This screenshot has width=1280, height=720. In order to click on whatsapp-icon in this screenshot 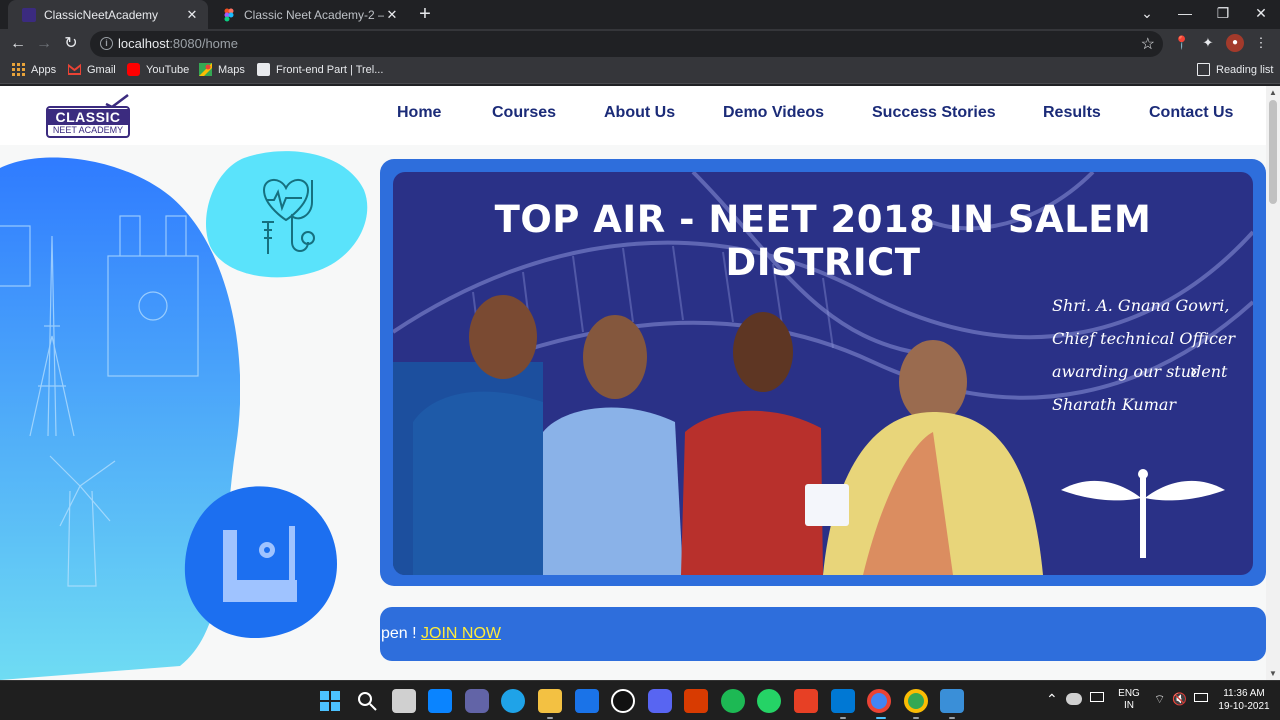, I will do `click(769, 701)`.